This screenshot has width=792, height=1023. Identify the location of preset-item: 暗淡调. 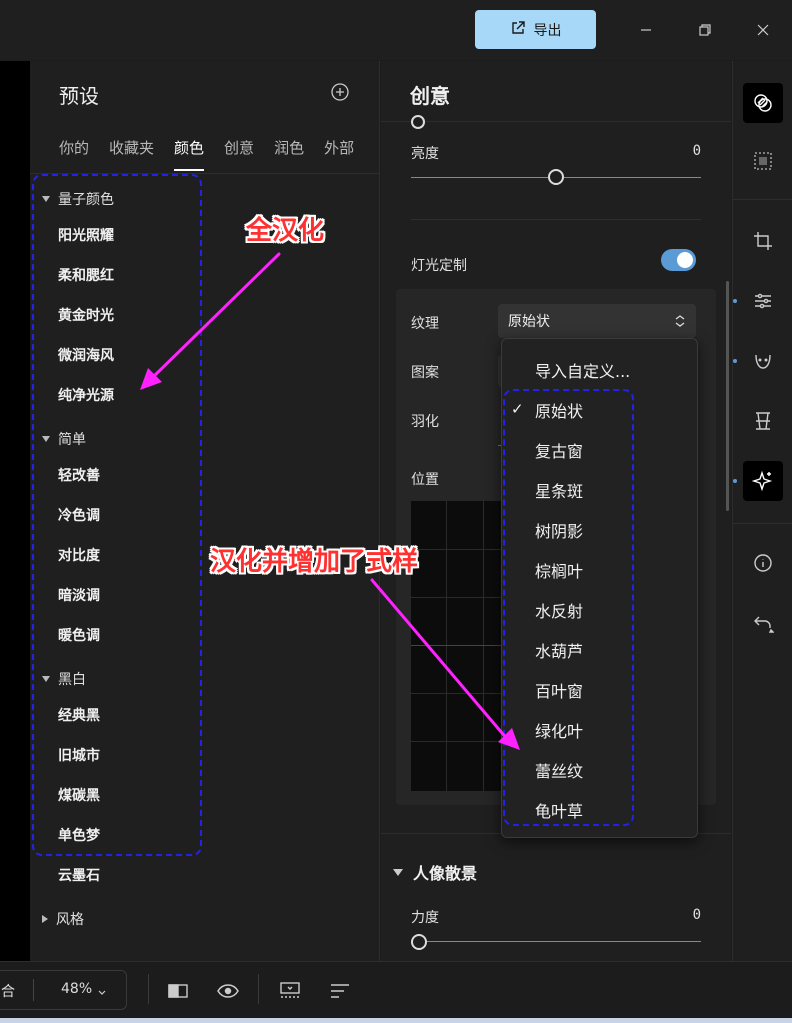
(79, 595).